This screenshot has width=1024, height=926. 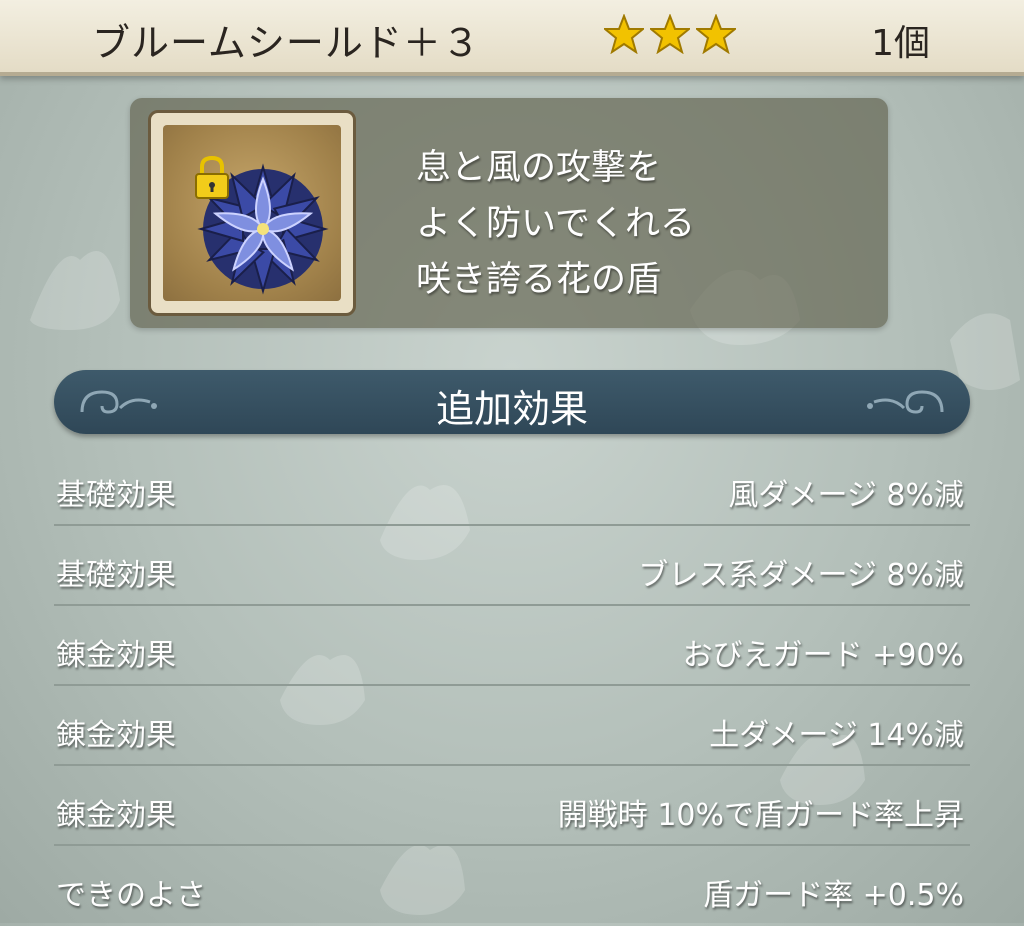 I want to click on rarity-stars, so click(x=670, y=34).